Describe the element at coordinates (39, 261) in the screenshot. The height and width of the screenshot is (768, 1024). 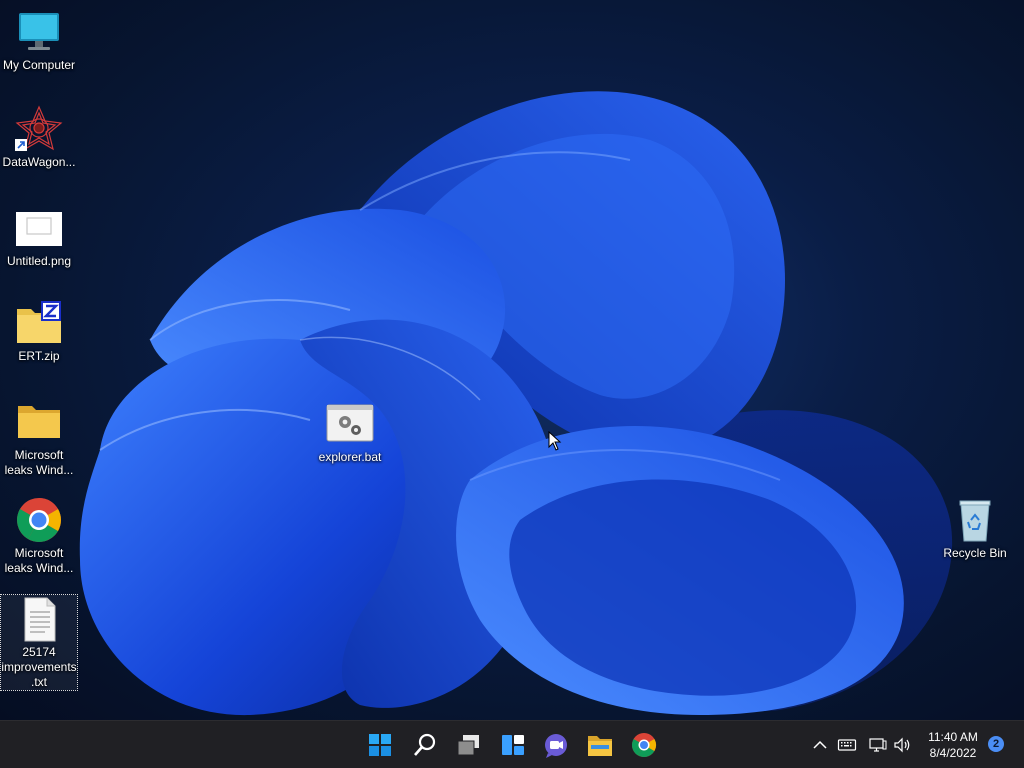
I see `desktop-icon-label: Untitled.png` at that location.